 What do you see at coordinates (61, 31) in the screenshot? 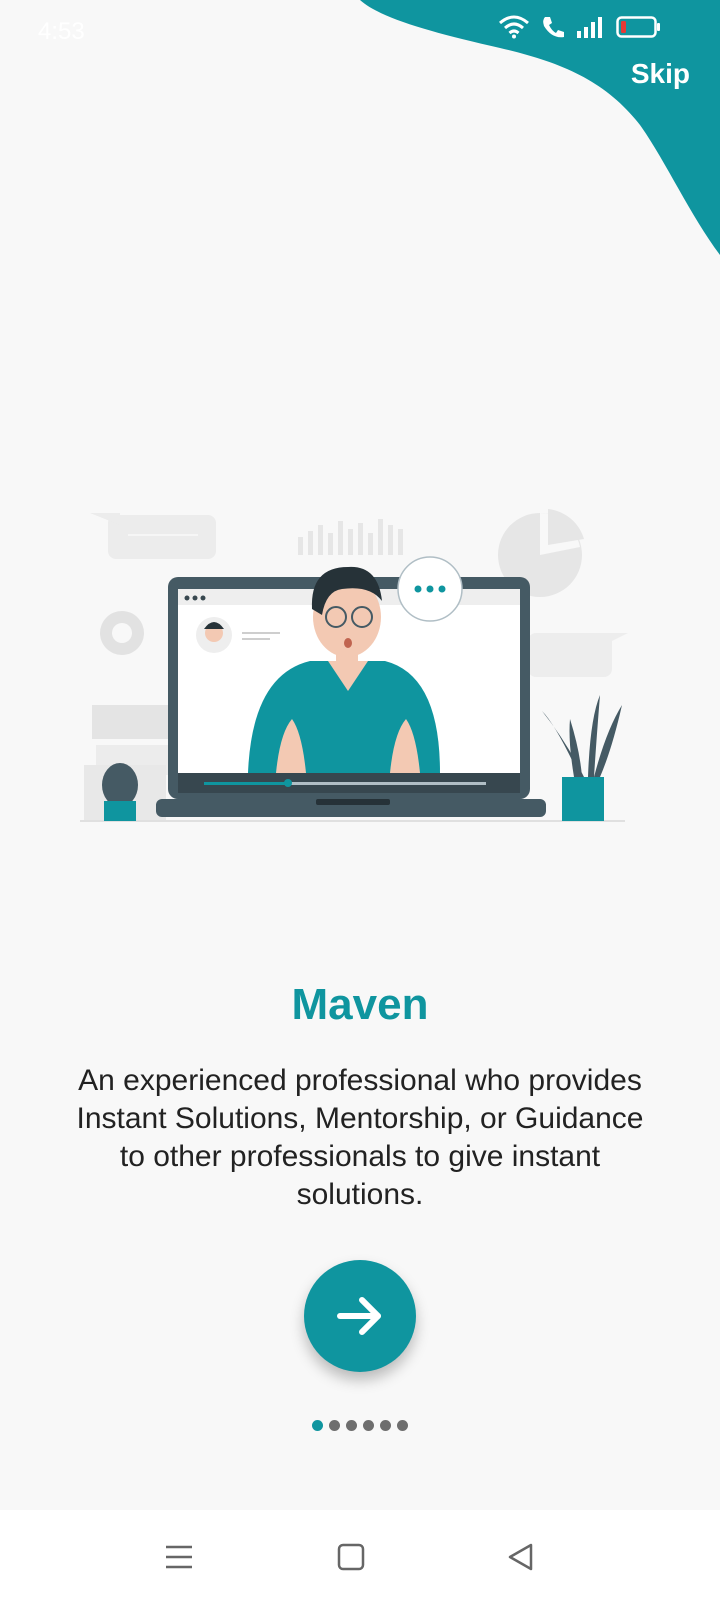
I see `status-time: 4:53` at bounding box center [61, 31].